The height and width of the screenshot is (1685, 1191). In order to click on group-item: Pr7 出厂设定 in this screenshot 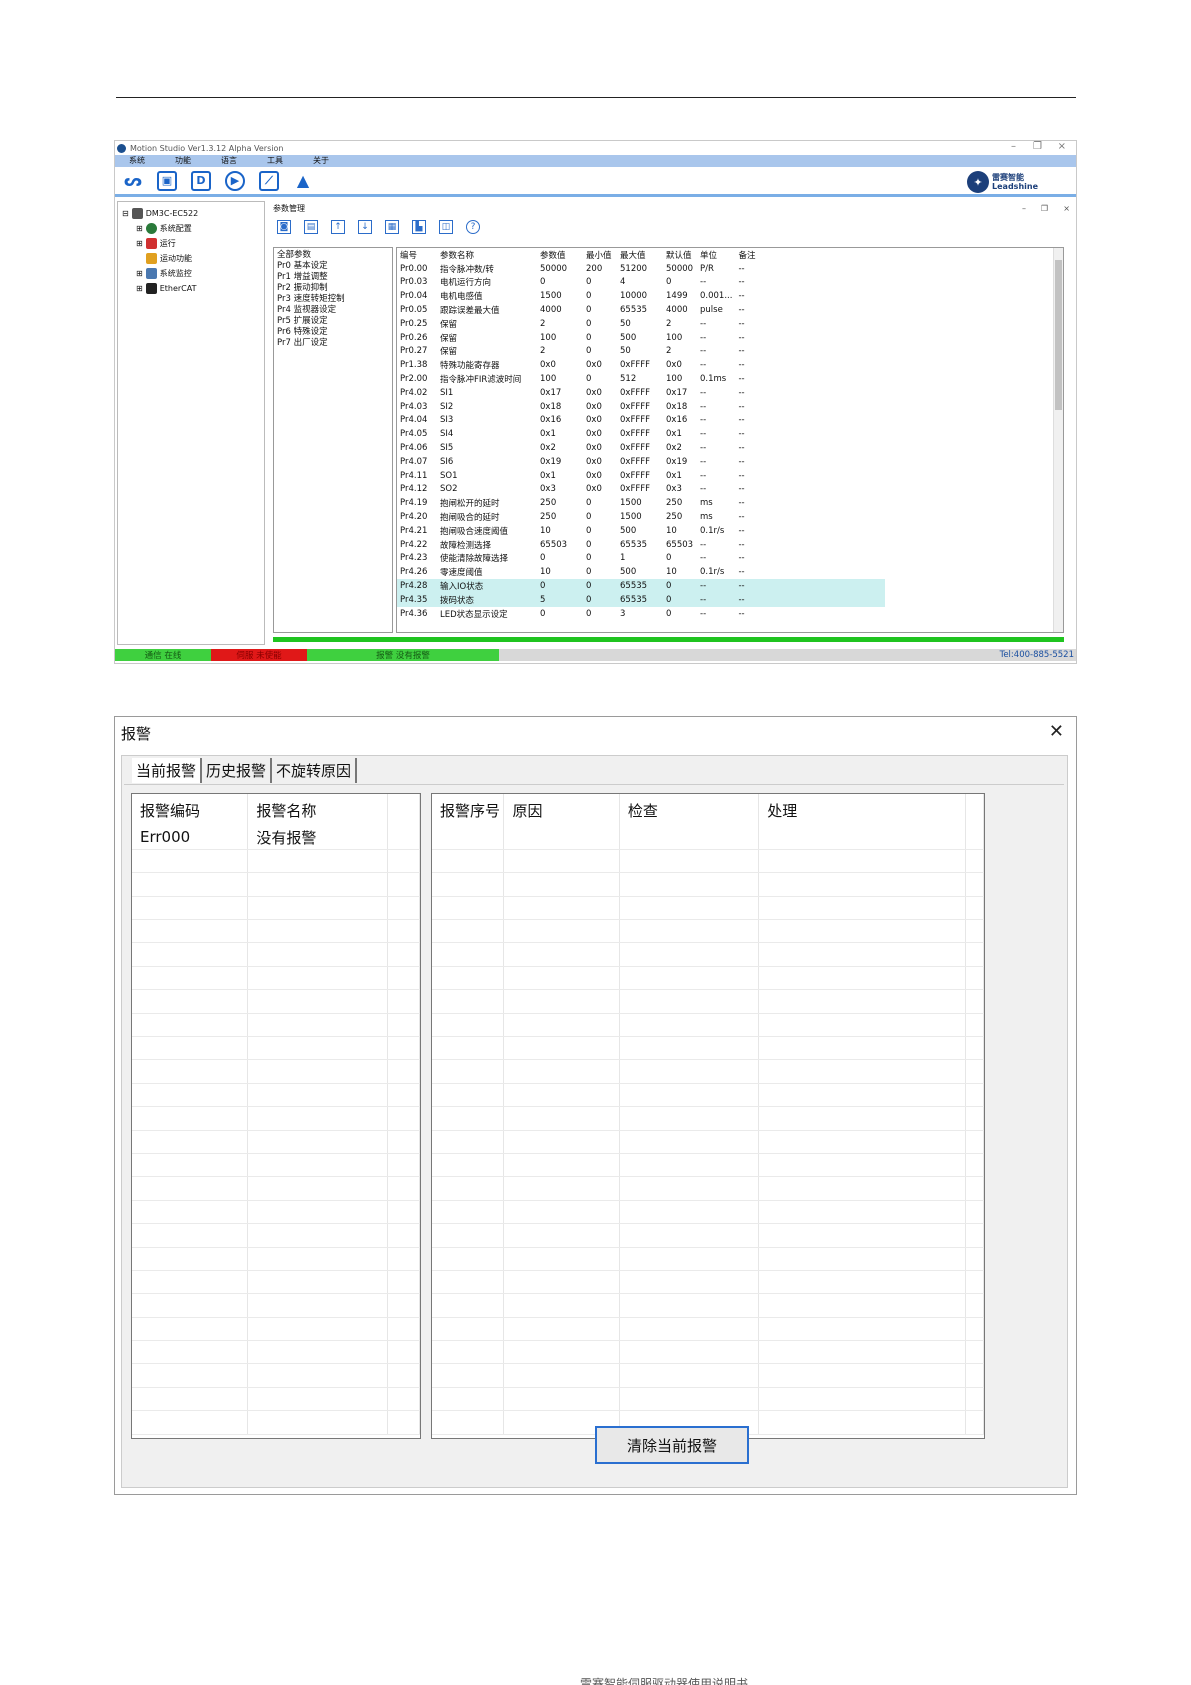, I will do `click(333, 343)`.